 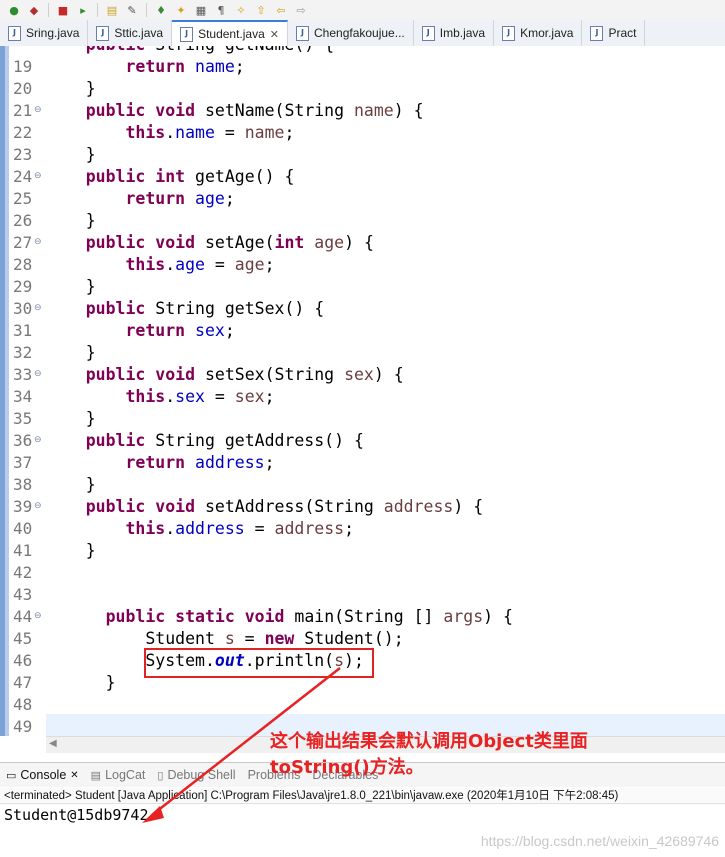 What do you see at coordinates (161, 10) in the screenshot?
I see `pin-icon: ♦` at bounding box center [161, 10].